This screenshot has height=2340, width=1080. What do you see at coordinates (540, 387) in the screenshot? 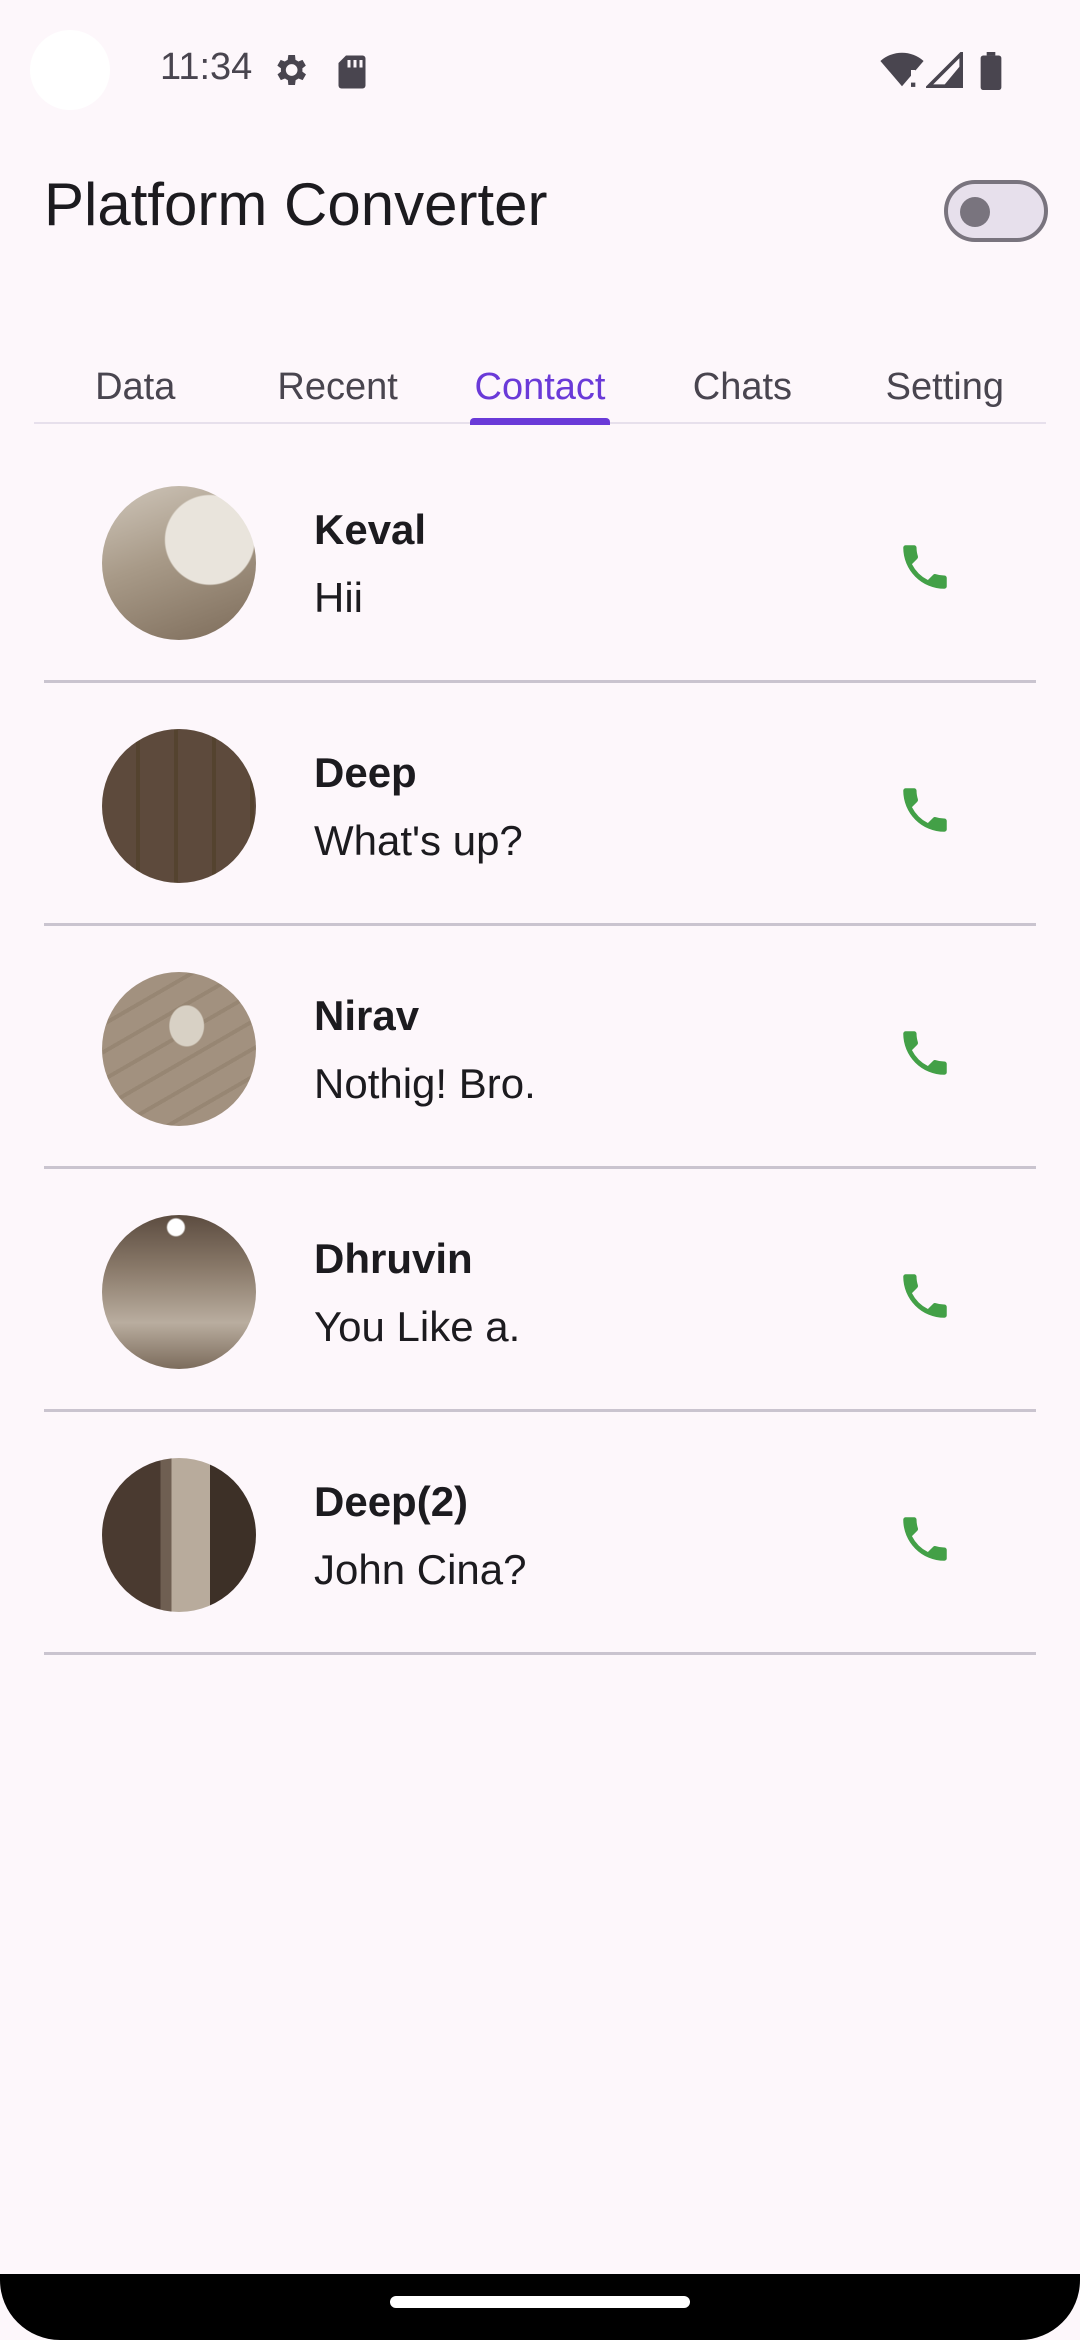
I see `tab-label: Contact` at bounding box center [540, 387].